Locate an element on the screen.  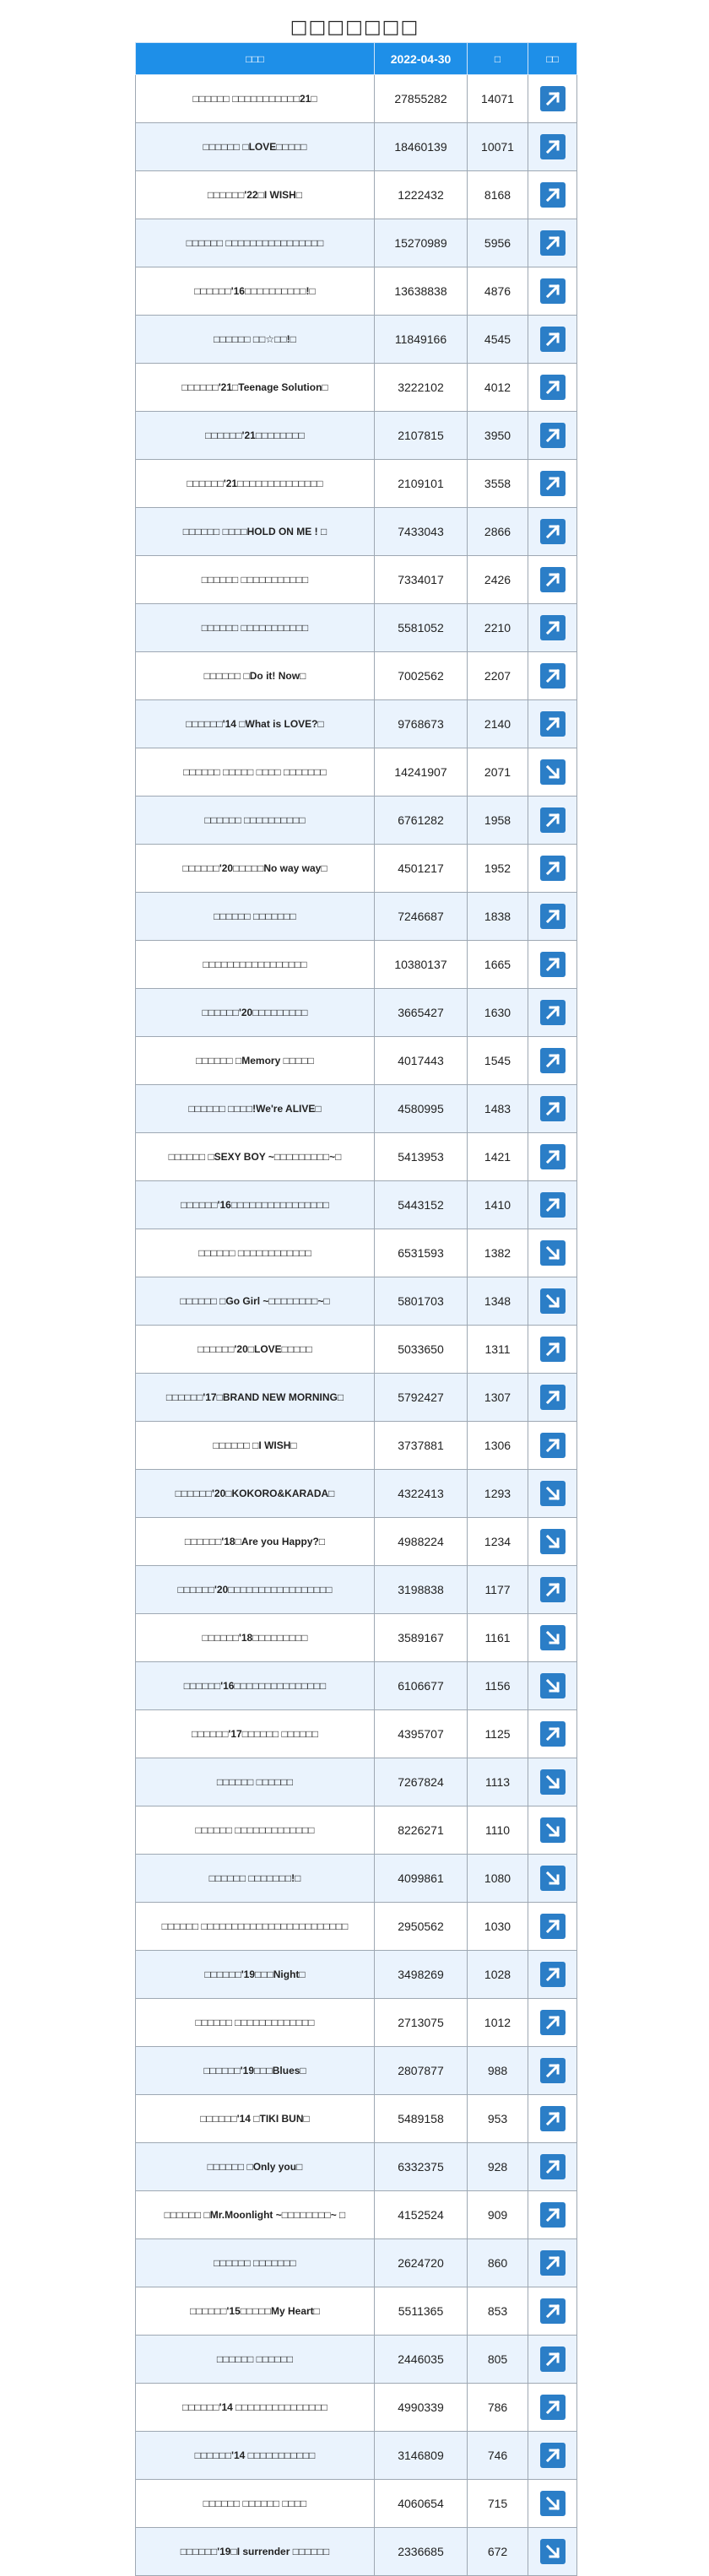
views-cell: 7334017 is located at coordinates (421, 579).